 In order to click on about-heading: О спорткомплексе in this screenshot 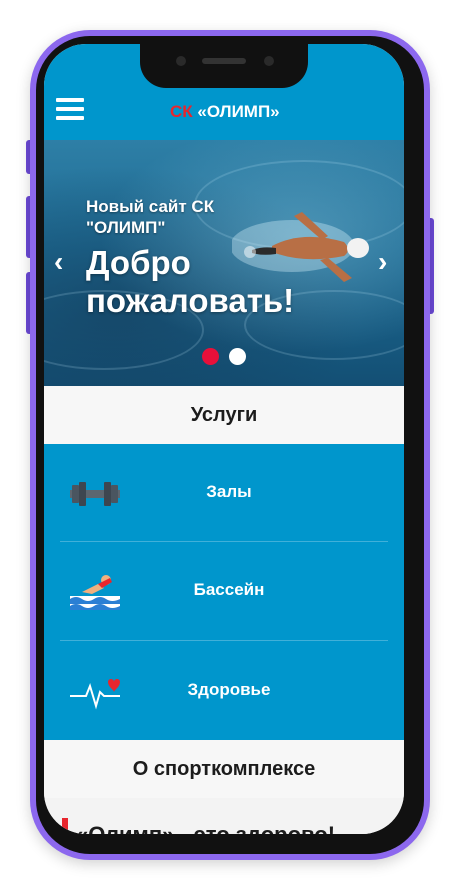, I will do `click(224, 769)`.